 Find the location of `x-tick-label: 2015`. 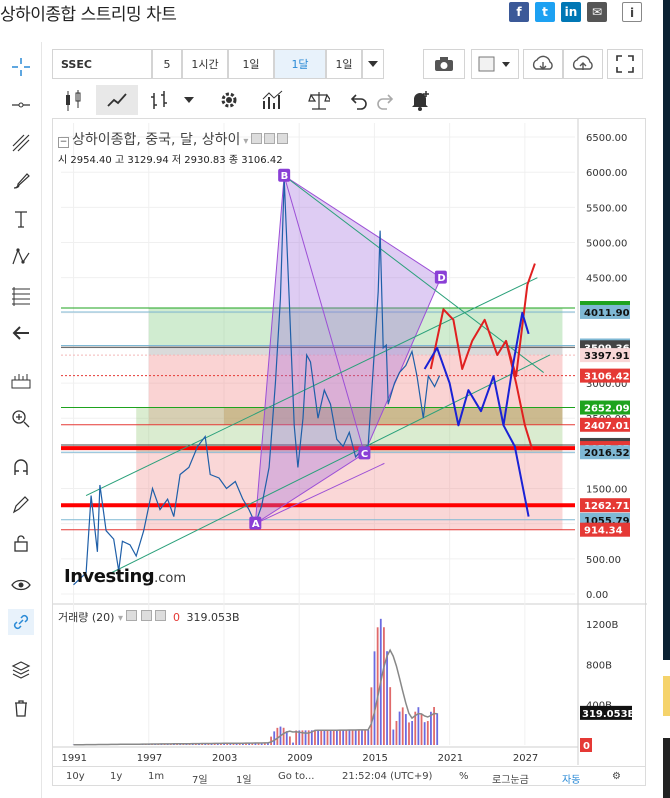

x-tick-label: 2015 is located at coordinates (374, 758).